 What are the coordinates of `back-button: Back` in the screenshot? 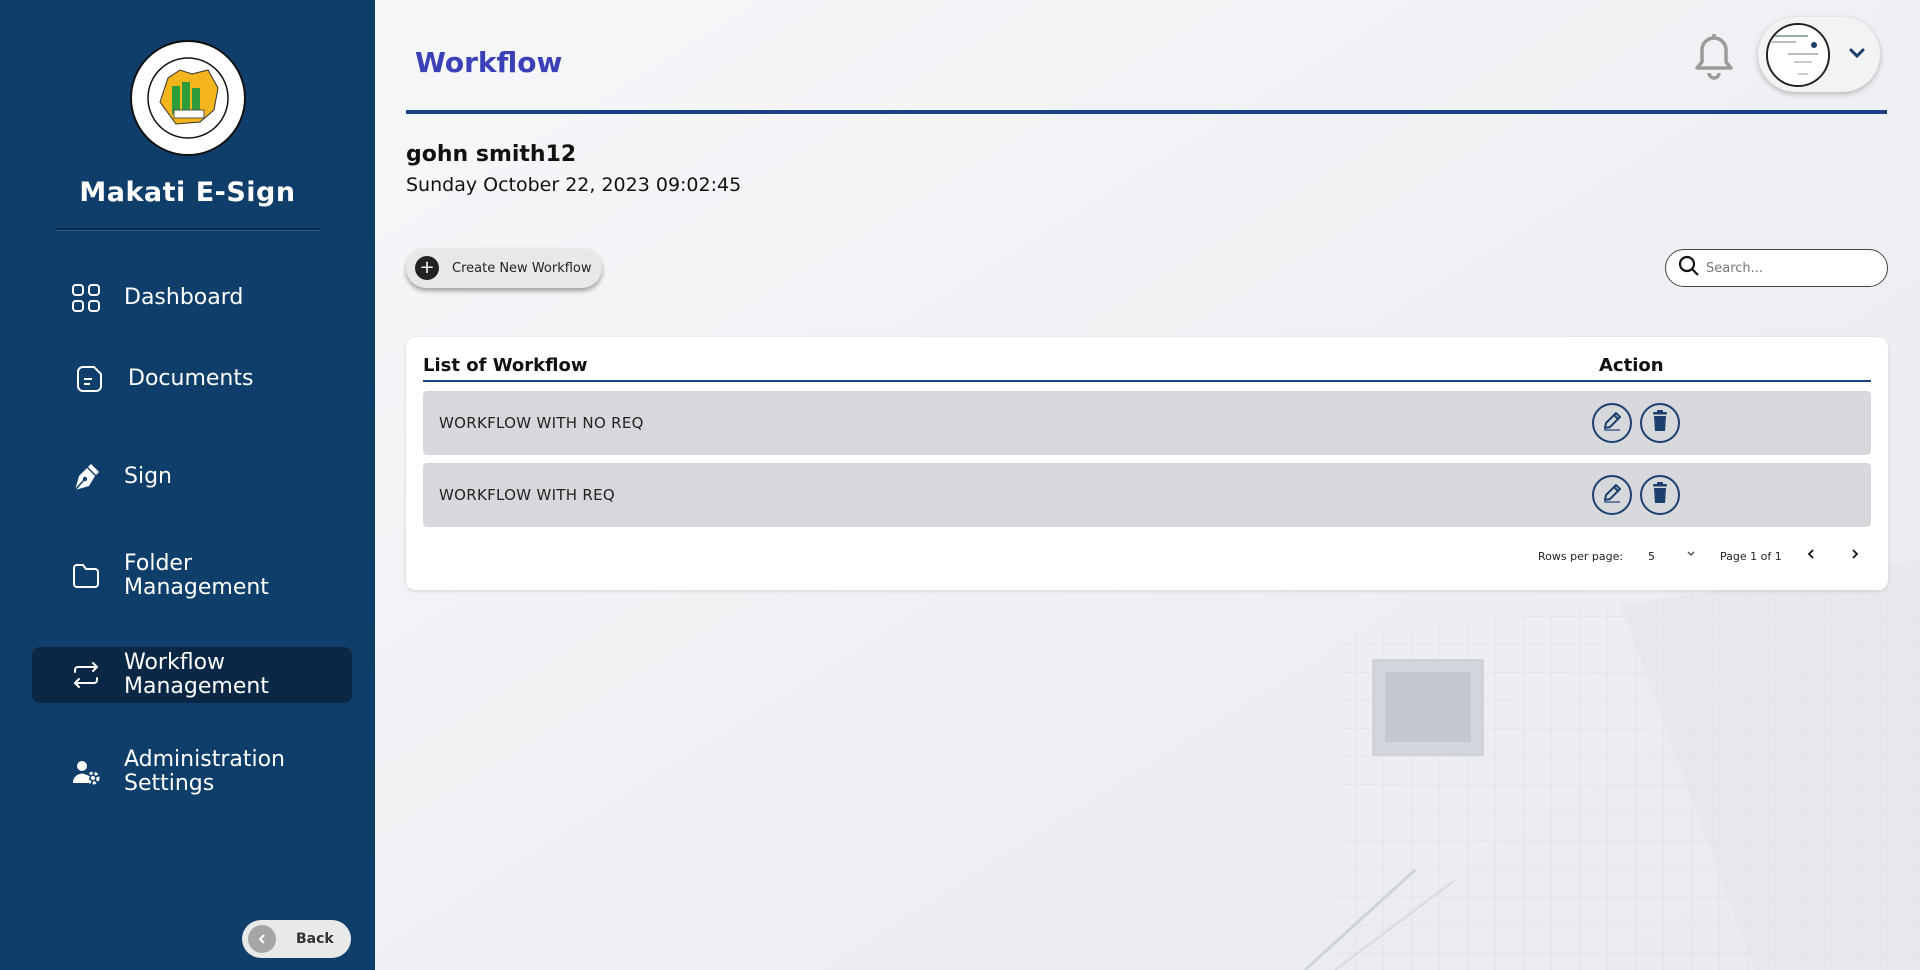 It's located at (296, 939).